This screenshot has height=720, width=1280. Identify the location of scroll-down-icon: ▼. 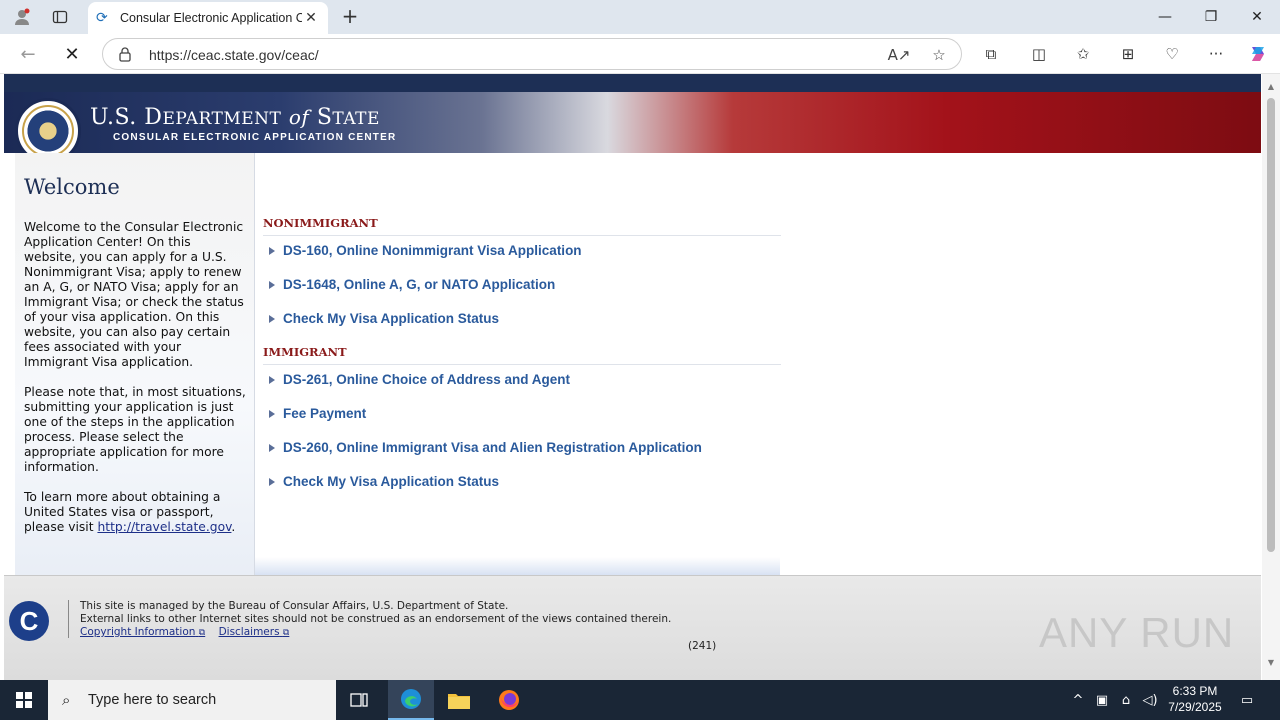
(1271, 663).